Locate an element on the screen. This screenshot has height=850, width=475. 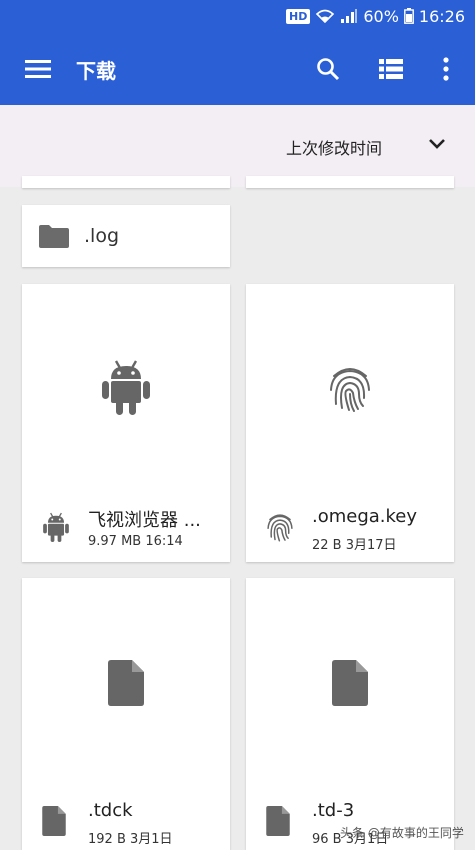
file-meta: 192 B 3月1日 is located at coordinates (130, 839).